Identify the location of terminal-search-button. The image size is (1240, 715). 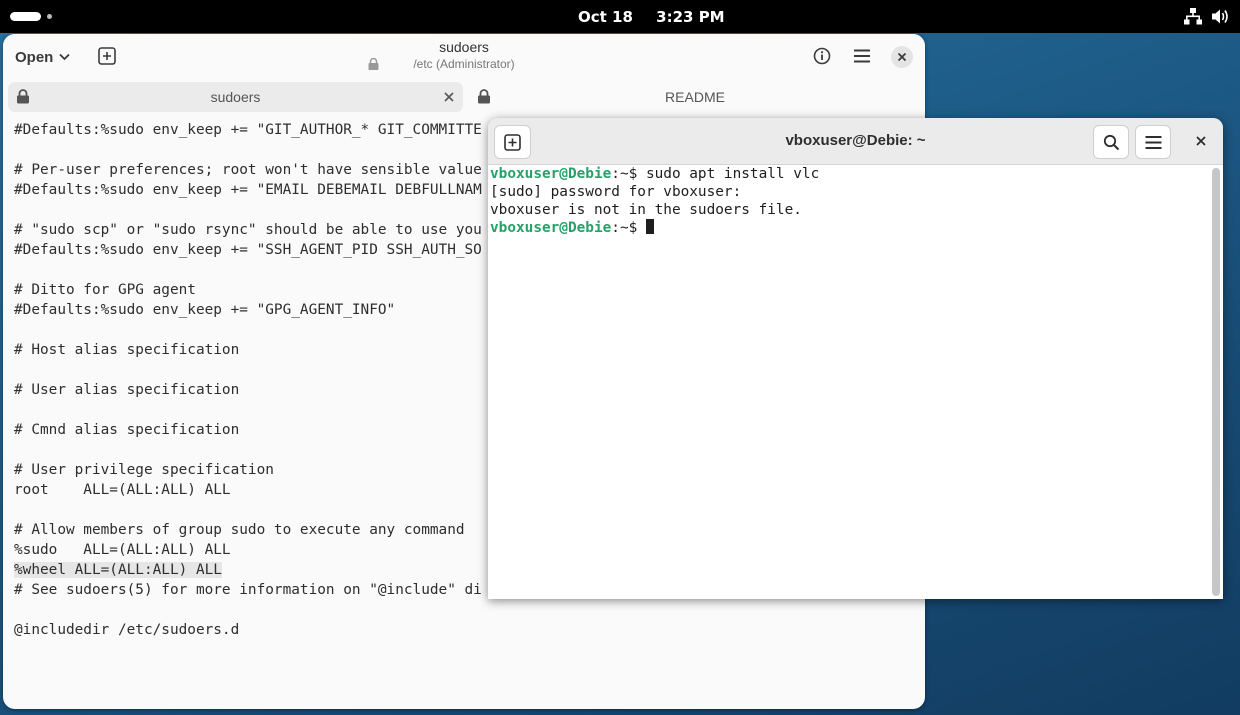
(1111, 142).